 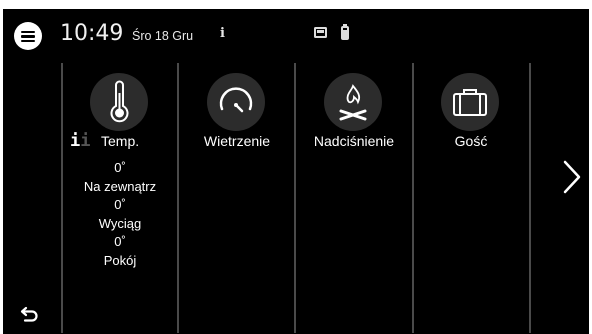 I want to click on chevron-right-icon, so click(x=572, y=177).